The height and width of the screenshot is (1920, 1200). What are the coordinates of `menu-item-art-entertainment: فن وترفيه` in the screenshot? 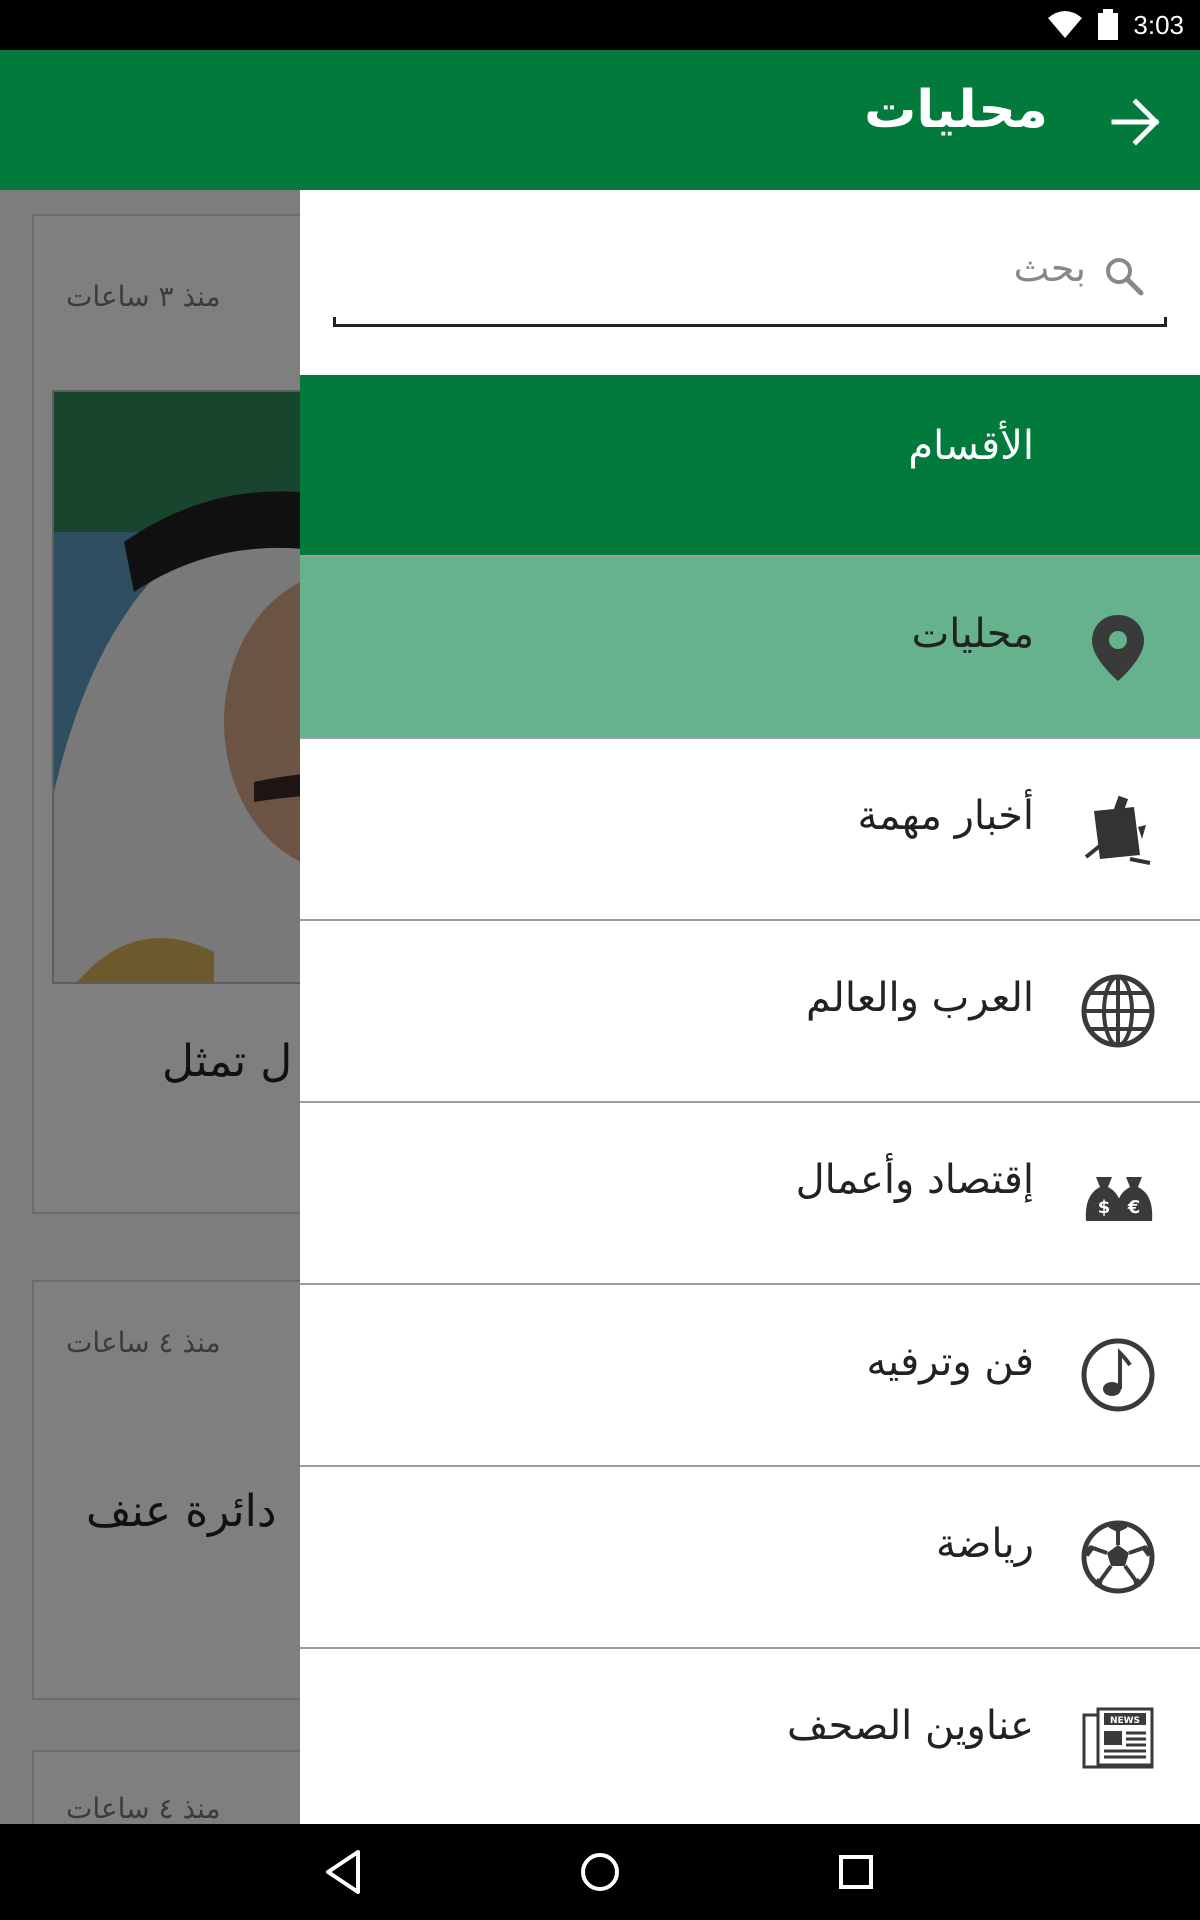 It's located at (750, 1374).